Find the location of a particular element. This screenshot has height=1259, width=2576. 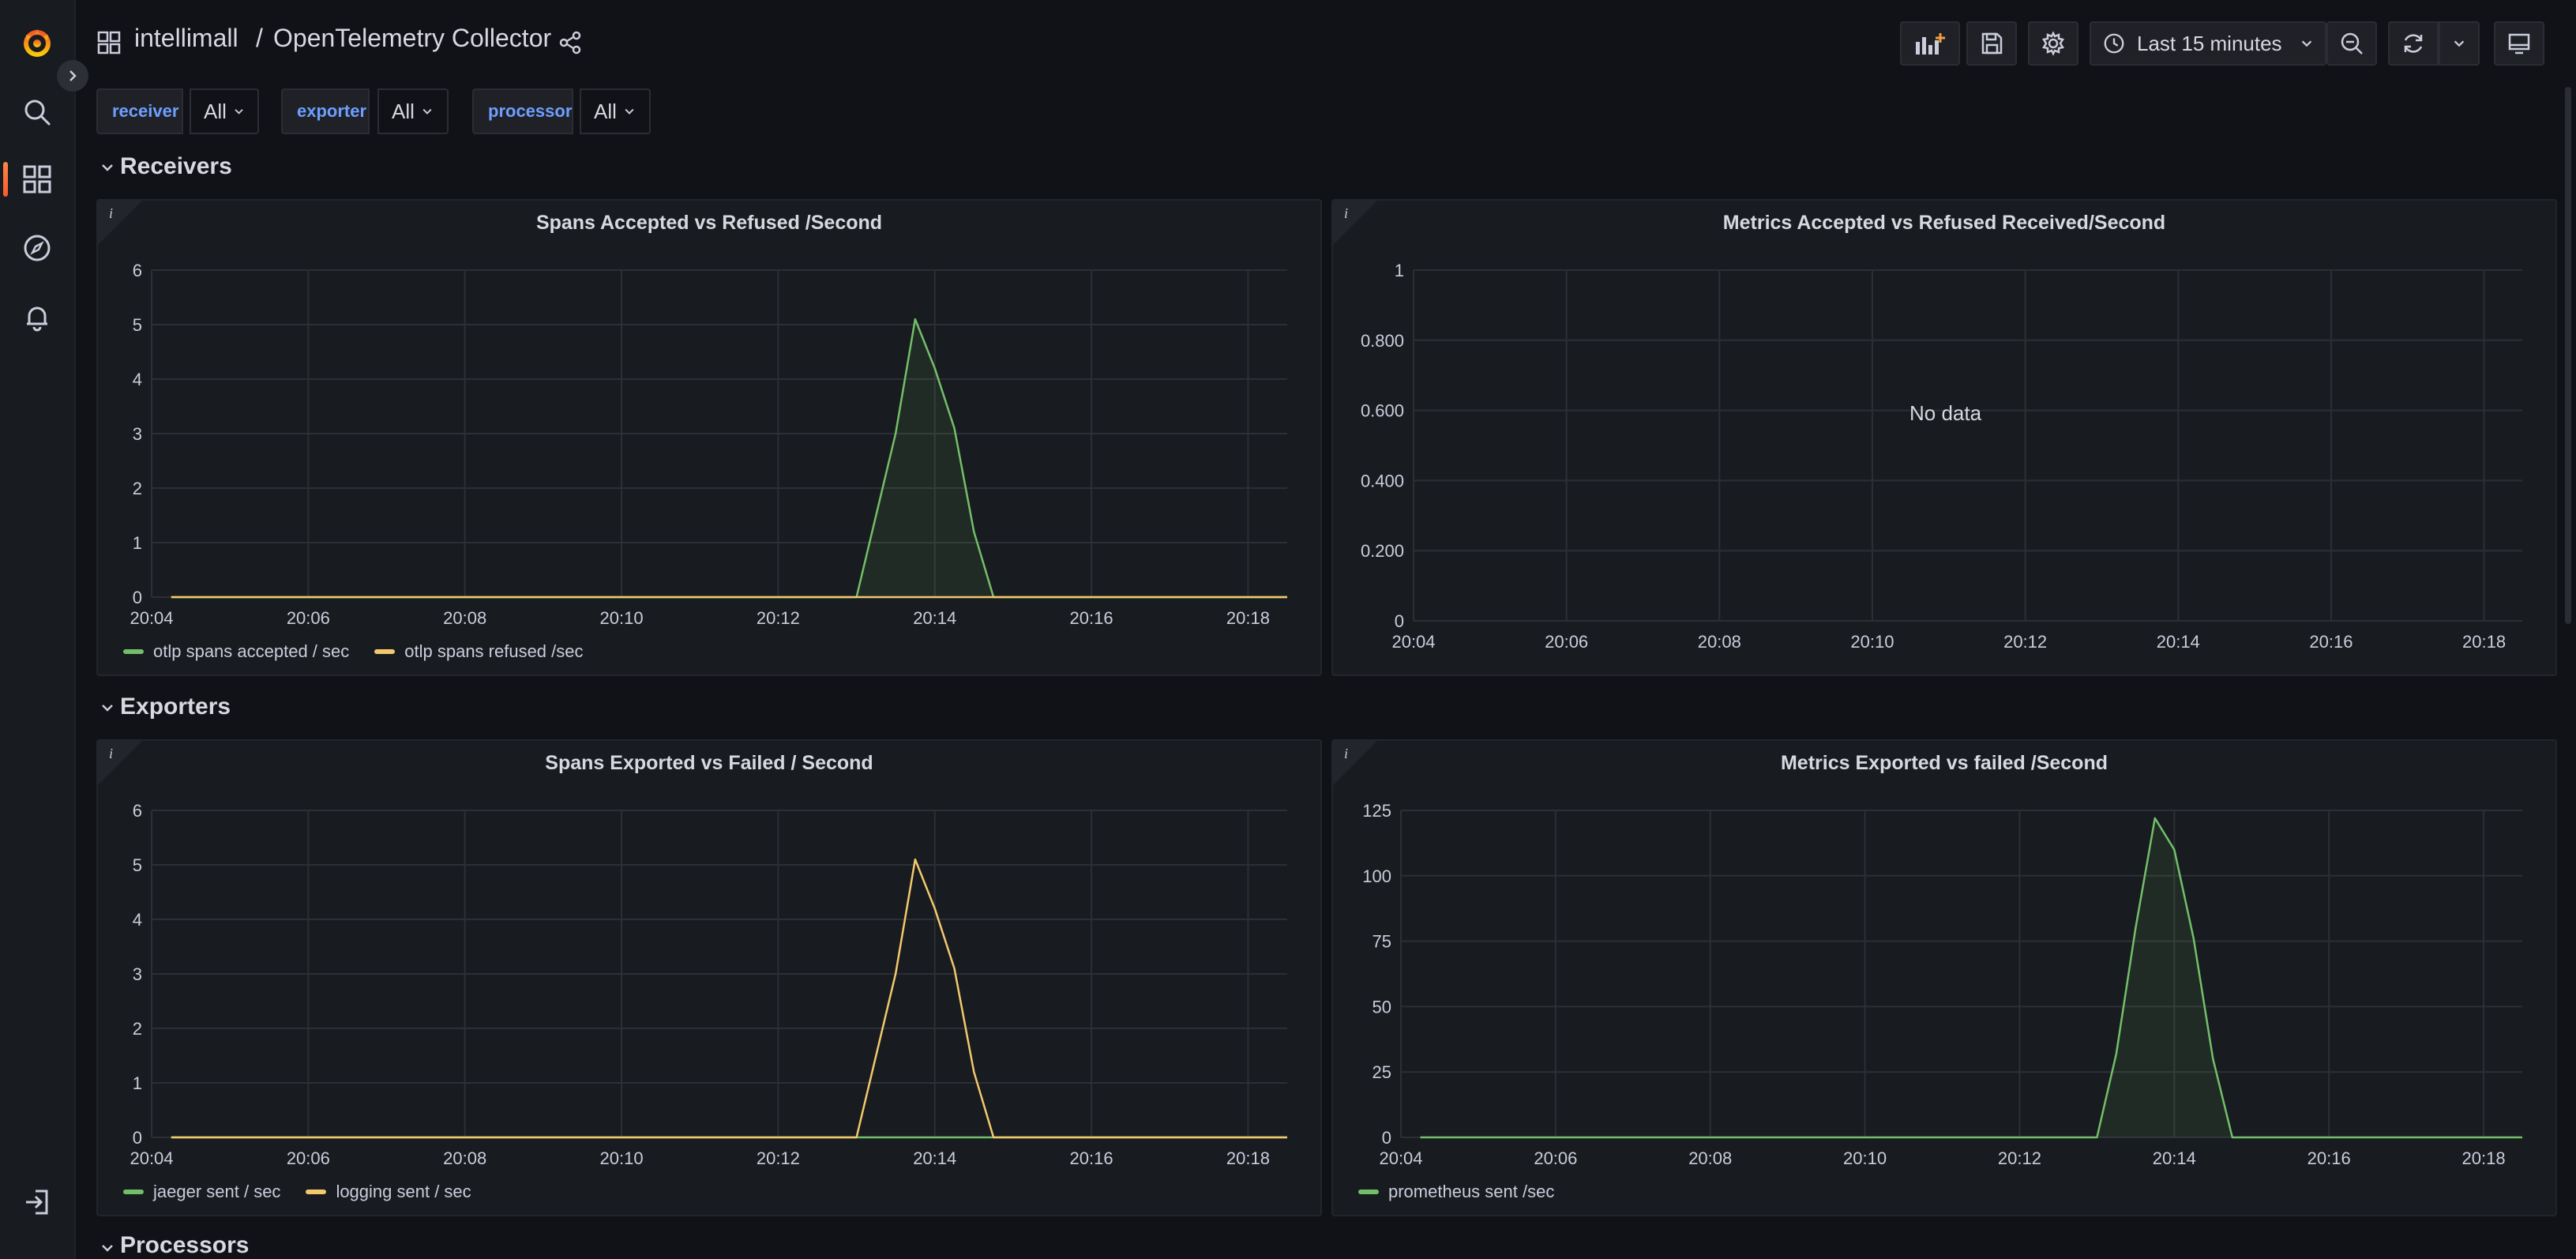

variable-receiver-select: All is located at coordinates (224, 111).